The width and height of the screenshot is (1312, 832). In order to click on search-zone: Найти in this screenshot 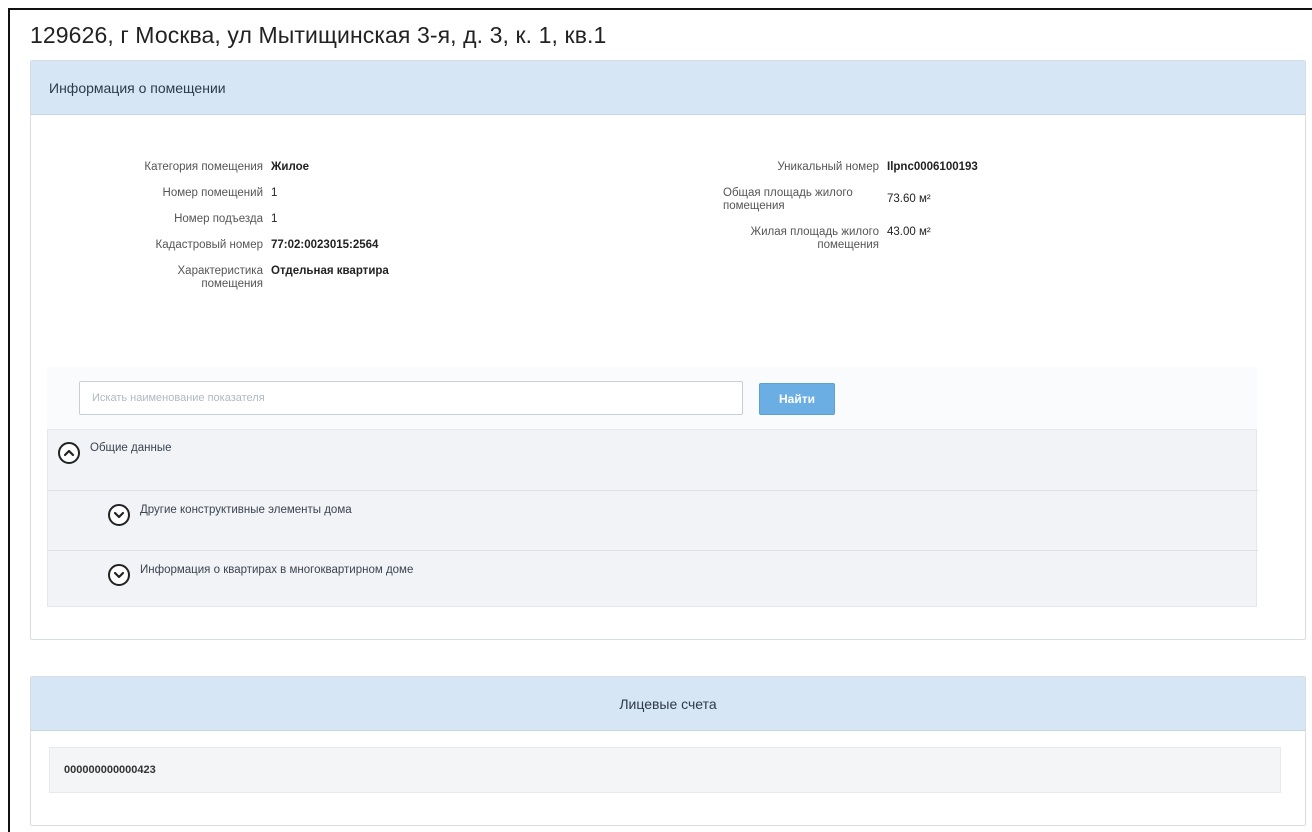, I will do `click(652, 398)`.